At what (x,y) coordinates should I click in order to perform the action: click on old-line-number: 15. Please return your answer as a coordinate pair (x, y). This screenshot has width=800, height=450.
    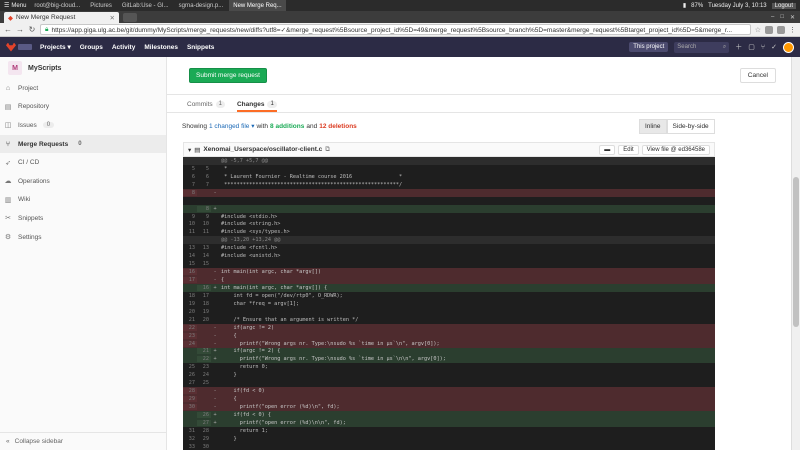
    Looking at the image, I should click on (190, 264).